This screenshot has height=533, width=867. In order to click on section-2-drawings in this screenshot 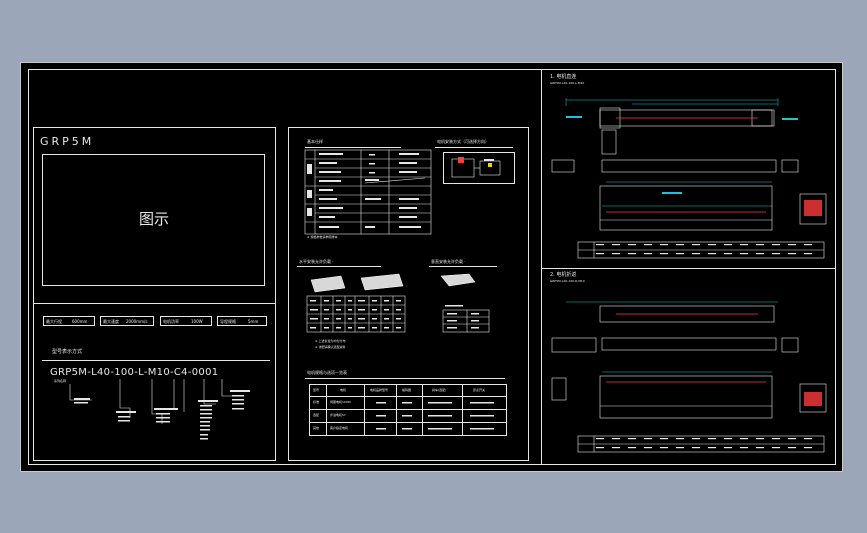, I will do `click(689, 377)`.